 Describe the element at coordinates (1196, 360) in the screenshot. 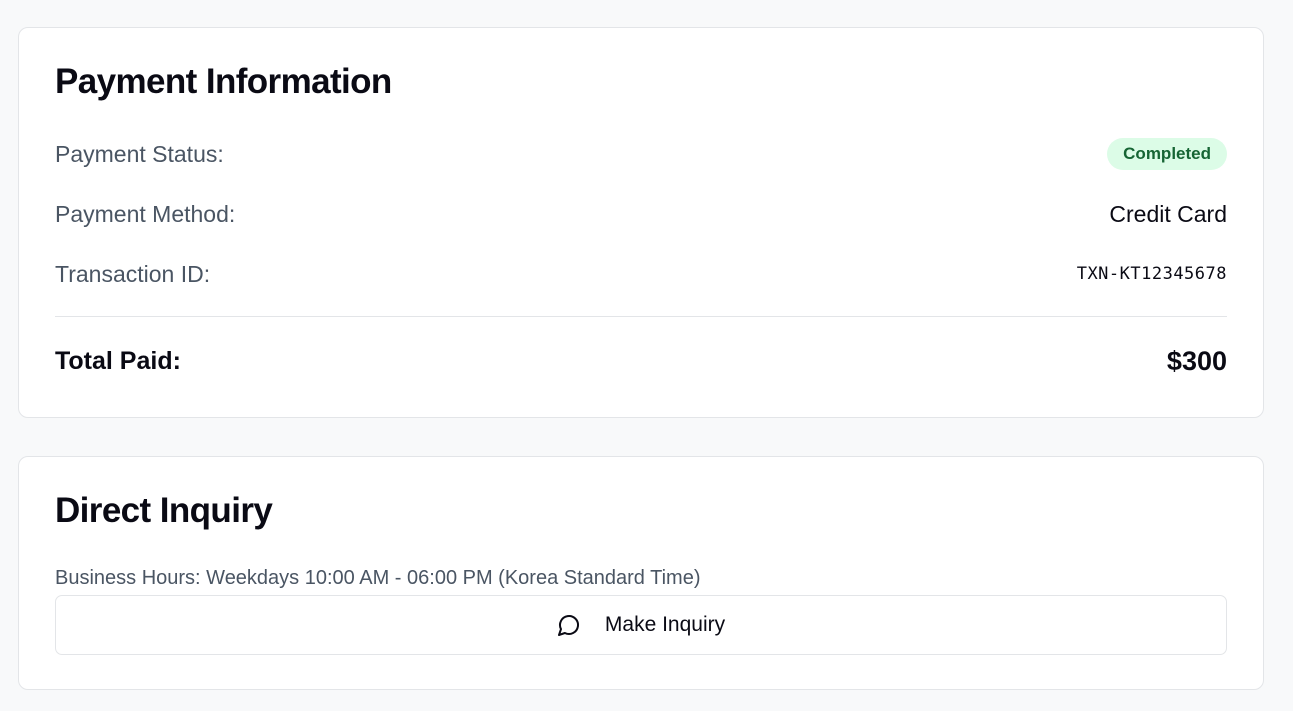

I see `total-paid-value: $300` at that location.